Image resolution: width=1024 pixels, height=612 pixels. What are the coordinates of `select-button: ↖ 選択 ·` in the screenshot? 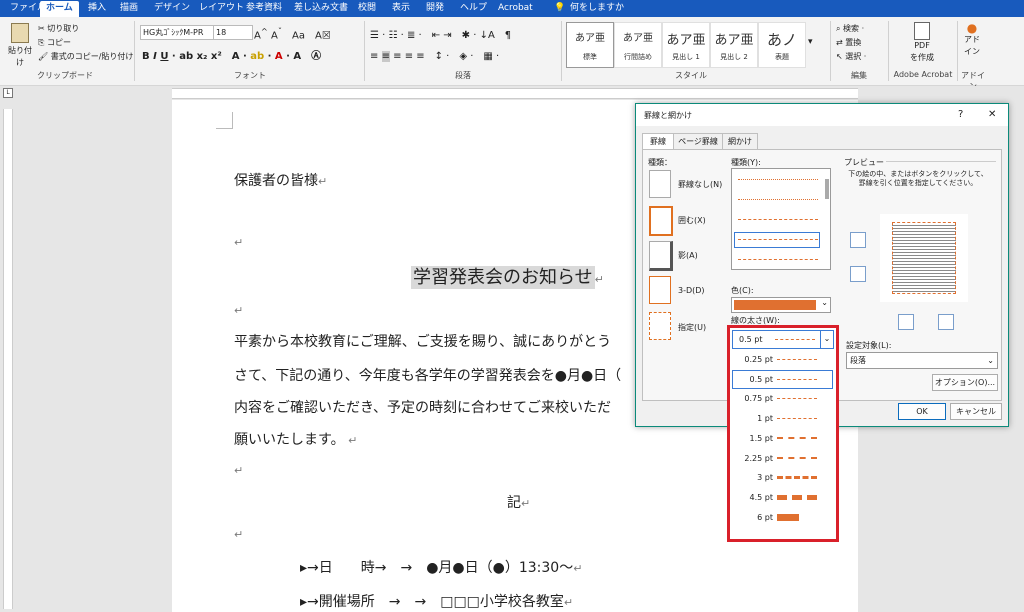 It's located at (851, 56).